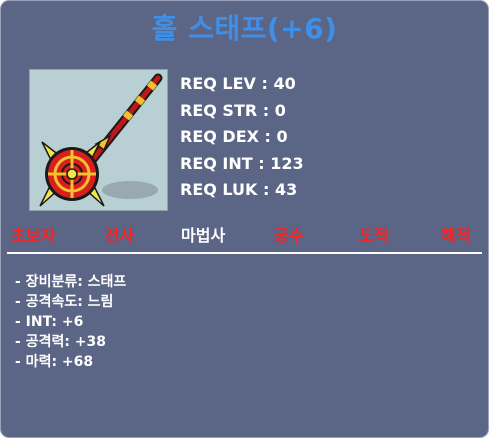  Describe the element at coordinates (101, 140) in the screenshot. I see `red-gold-staff-icon` at that location.